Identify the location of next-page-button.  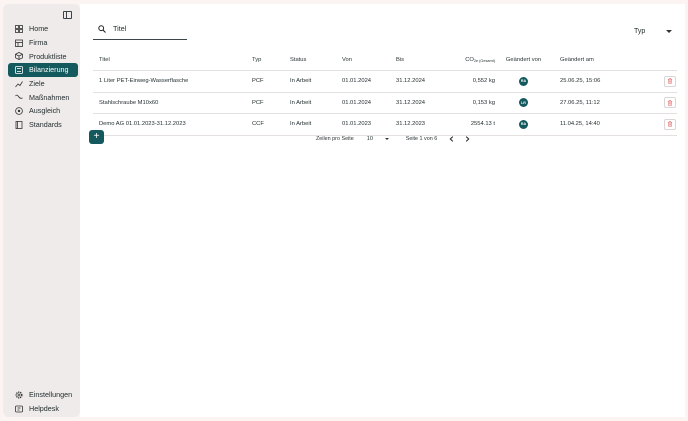
(467, 139).